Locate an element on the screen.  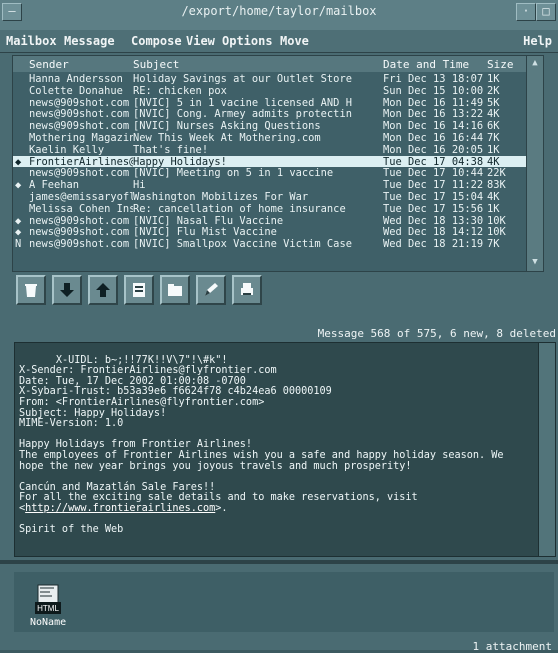
html-attachment-icon: HTML is located at coordinates (48, 601).